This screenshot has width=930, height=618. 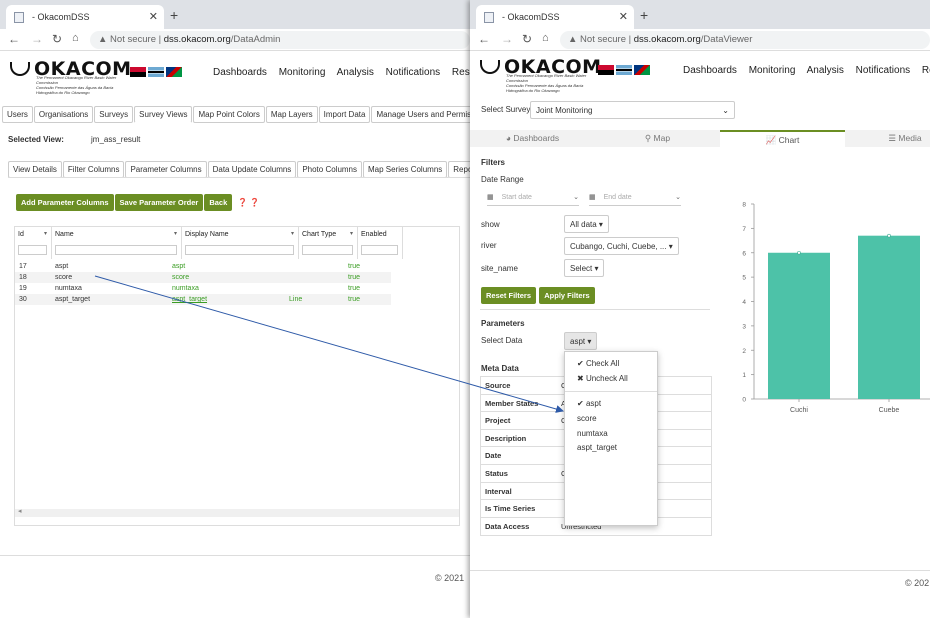 I want to click on tab-media: ☰ Media, so click(x=887, y=138).